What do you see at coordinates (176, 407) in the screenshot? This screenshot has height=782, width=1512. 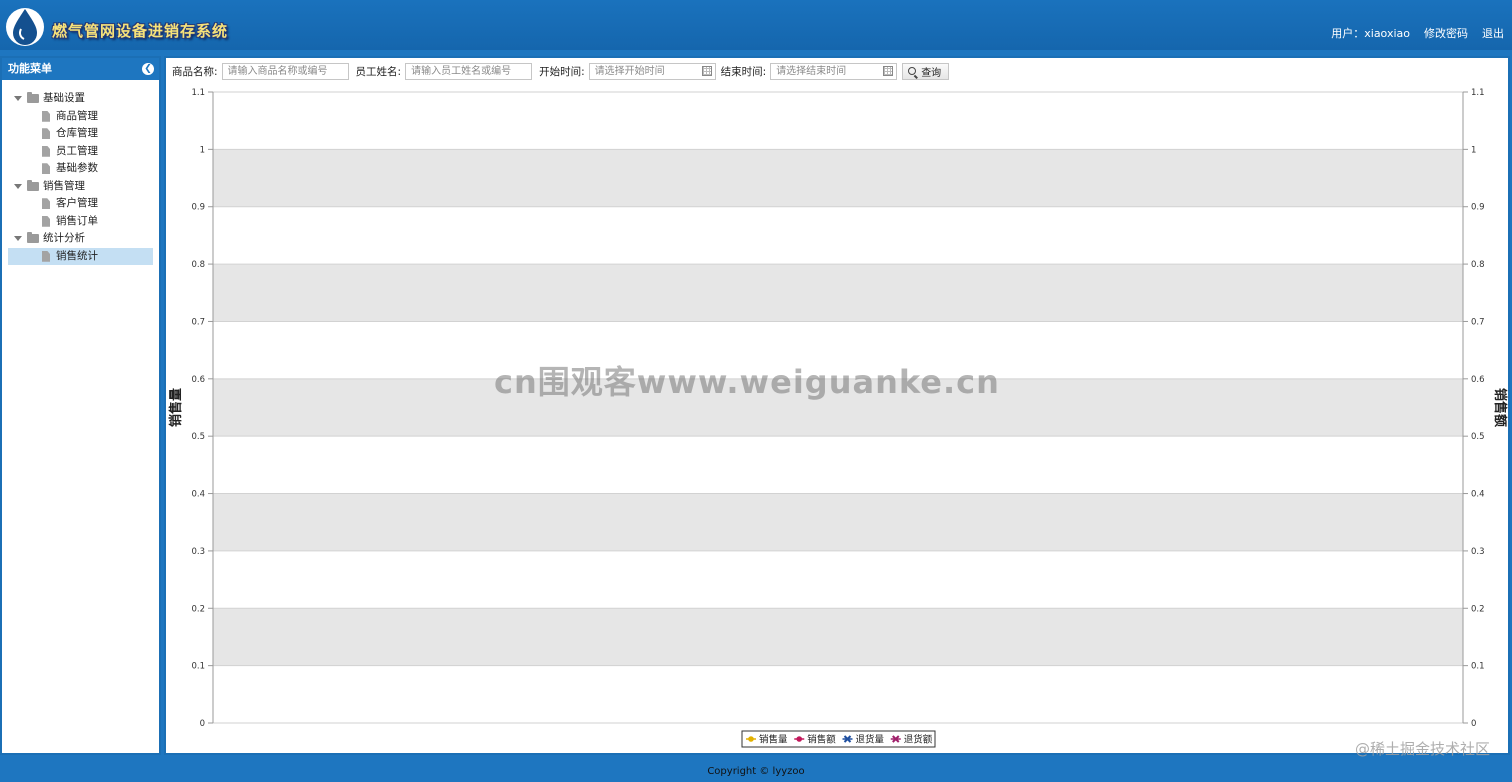 I see `y-axis-title-left: 销售量` at bounding box center [176, 407].